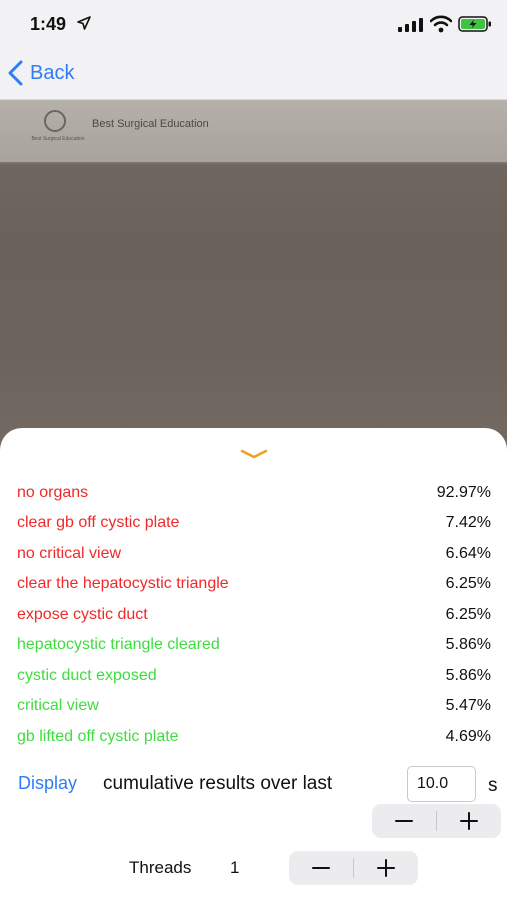 This screenshot has width=507, height=900. I want to click on result-row: clear the hepatocystic triangle 6.25%, so click(254, 584).